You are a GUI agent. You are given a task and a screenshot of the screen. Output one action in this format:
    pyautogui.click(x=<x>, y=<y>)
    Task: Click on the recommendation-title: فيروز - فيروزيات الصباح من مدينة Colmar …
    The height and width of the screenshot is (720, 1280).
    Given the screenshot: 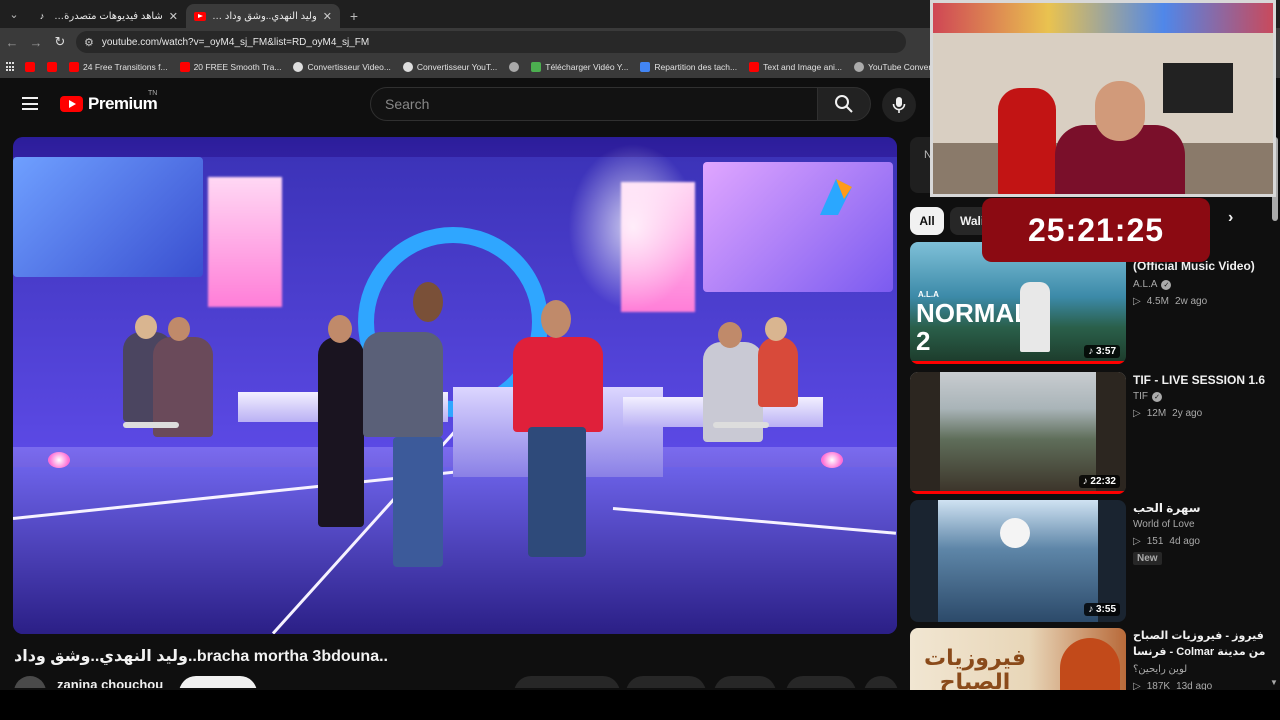 What is the action you would take?
    pyautogui.click(x=1203, y=644)
    